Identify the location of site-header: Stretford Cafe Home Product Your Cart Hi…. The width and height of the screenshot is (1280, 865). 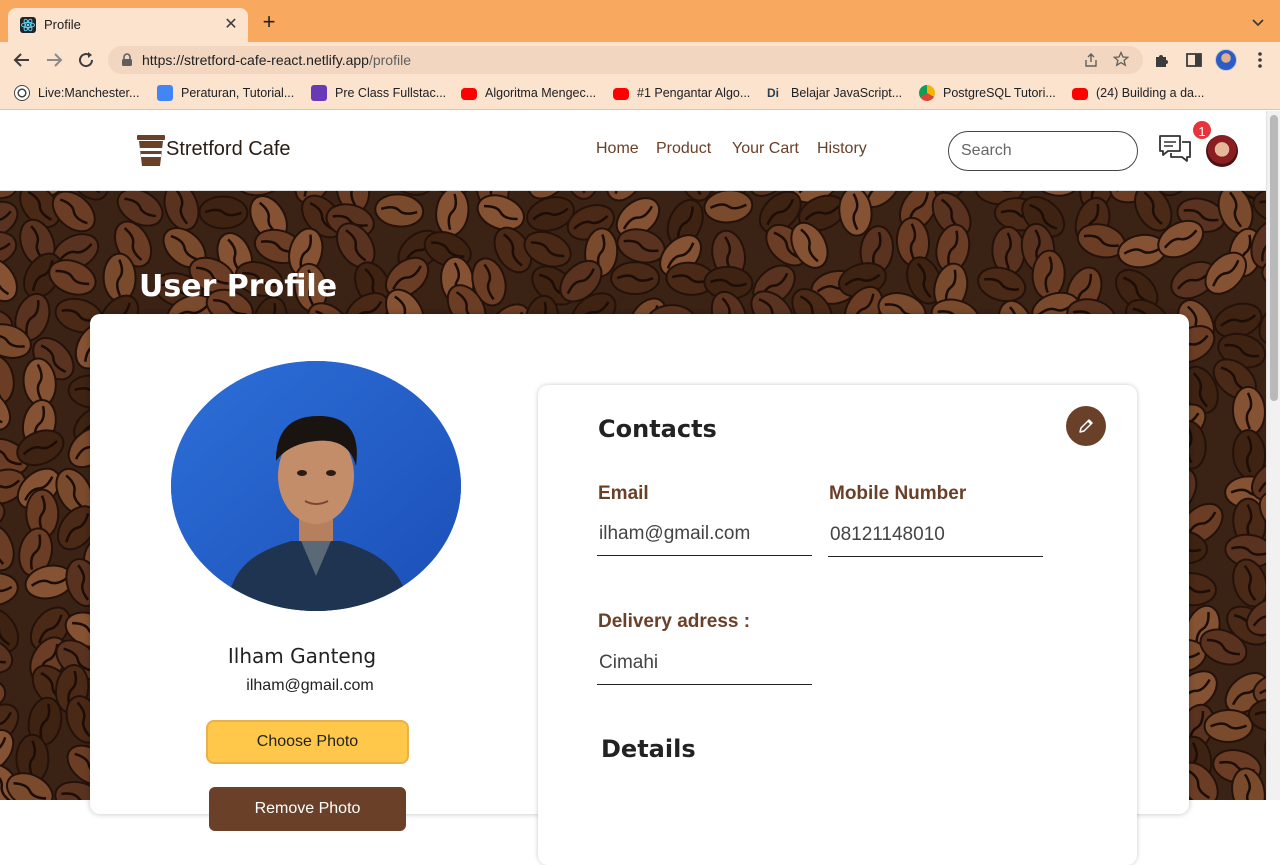
(633, 151).